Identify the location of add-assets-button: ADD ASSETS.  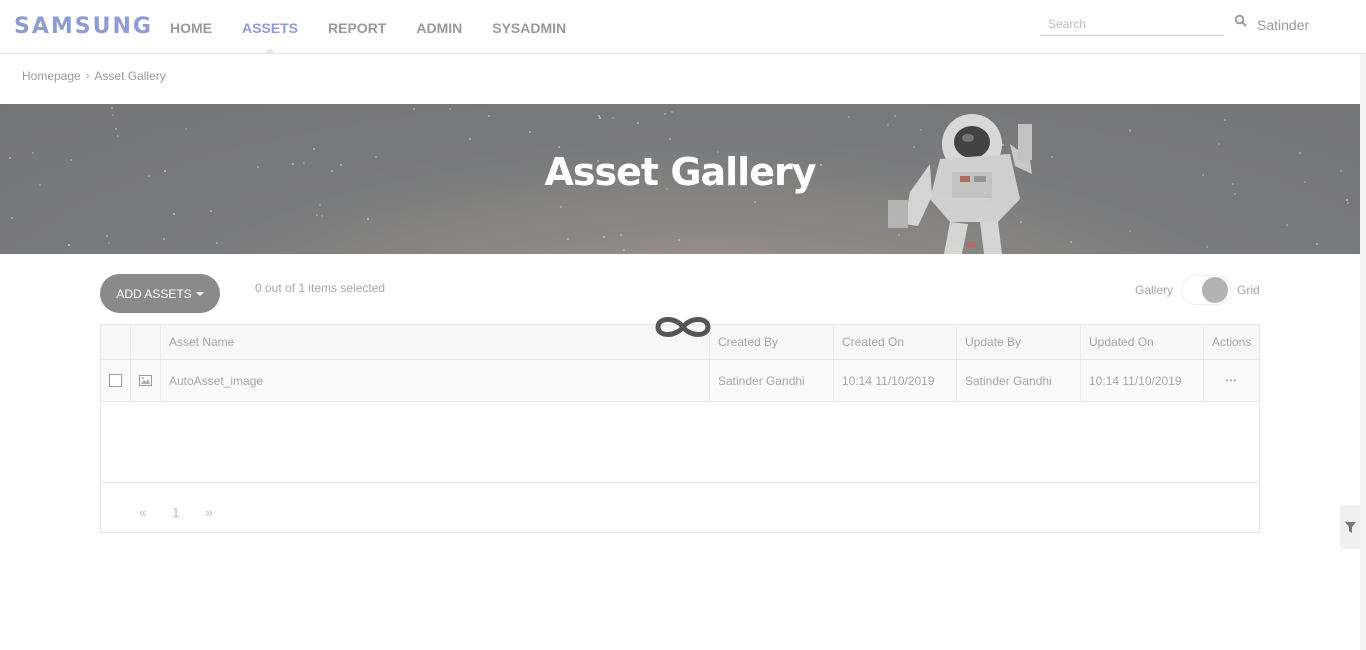
(160, 293).